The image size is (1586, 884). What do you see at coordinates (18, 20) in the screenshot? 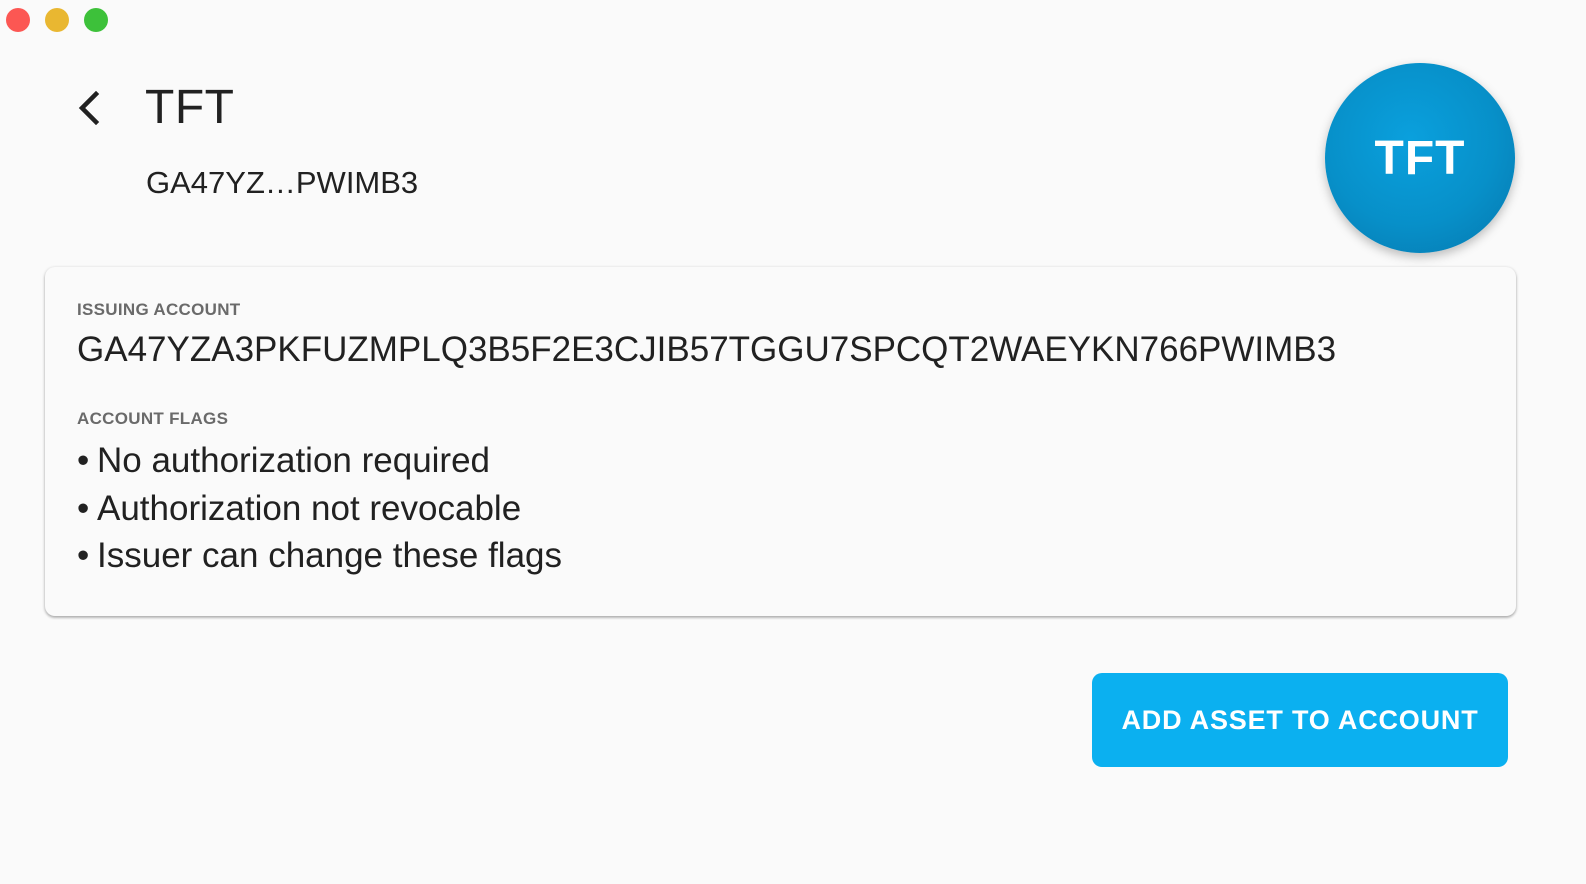
I see `window-close-button` at bounding box center [18, 20].